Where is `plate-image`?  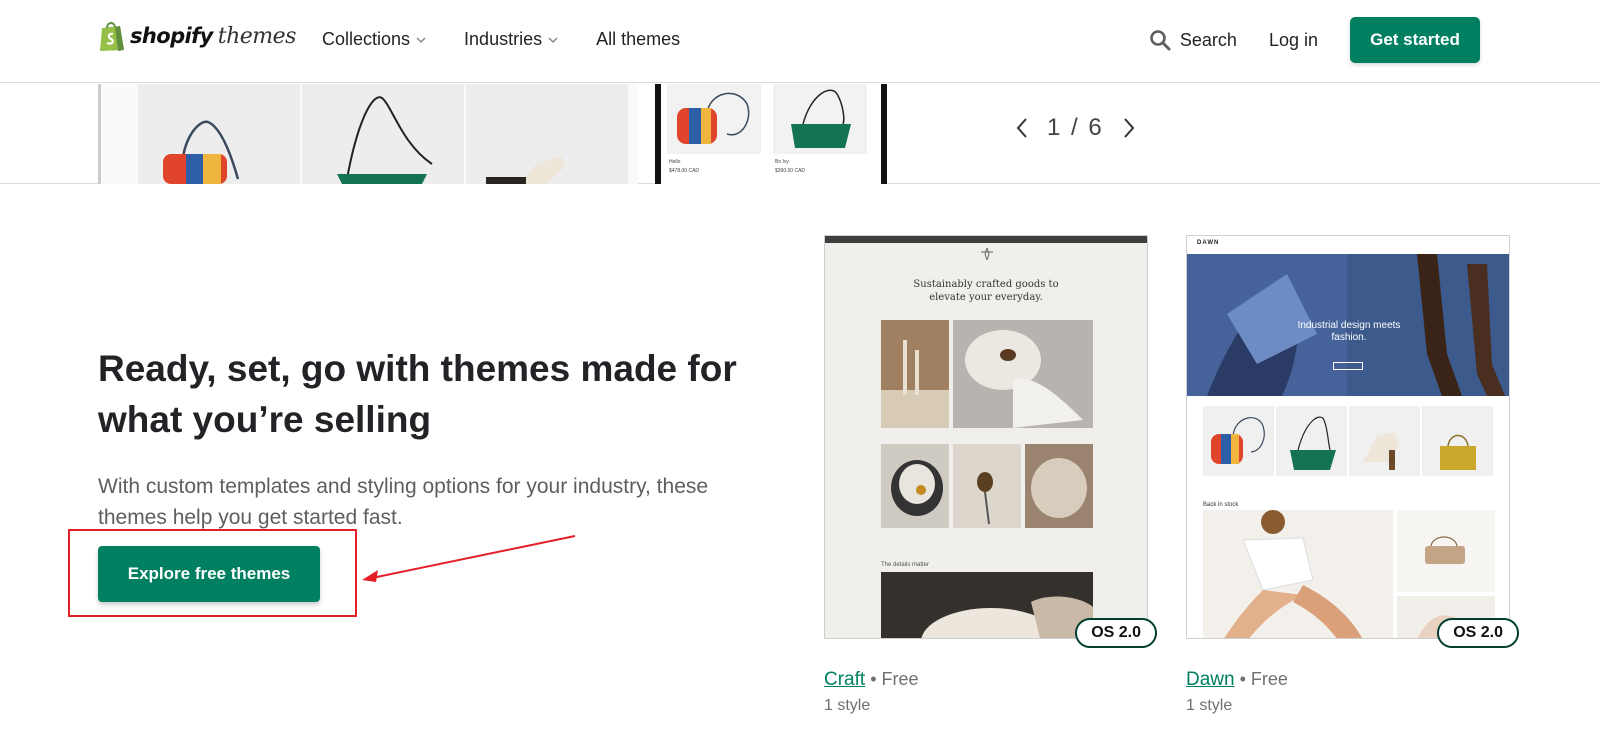
plate-image is located at coordinates (1023, 374).